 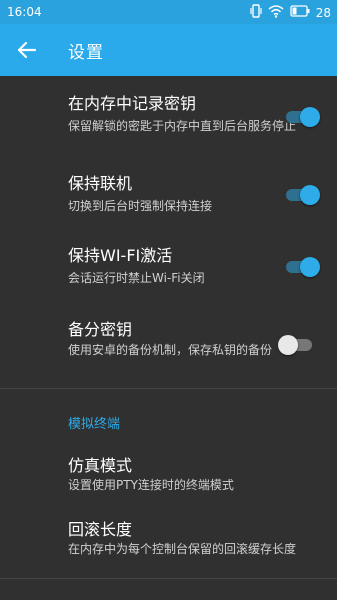 I want to click on backup-keys-toggle, so click(x=296, y=344).